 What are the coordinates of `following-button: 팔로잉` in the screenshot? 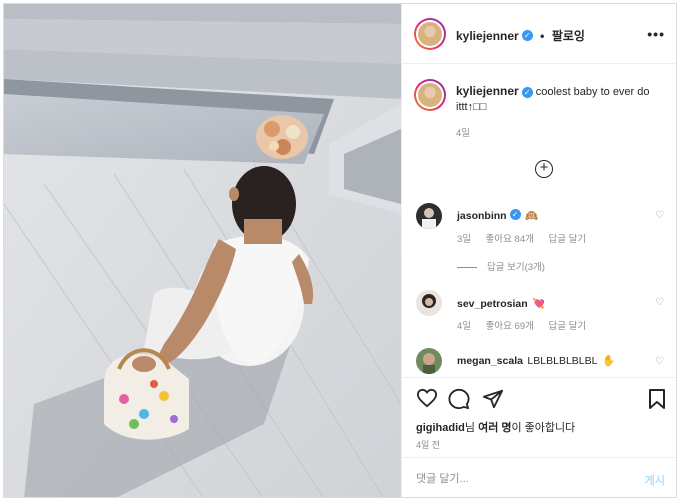 It's located at (568, 36).